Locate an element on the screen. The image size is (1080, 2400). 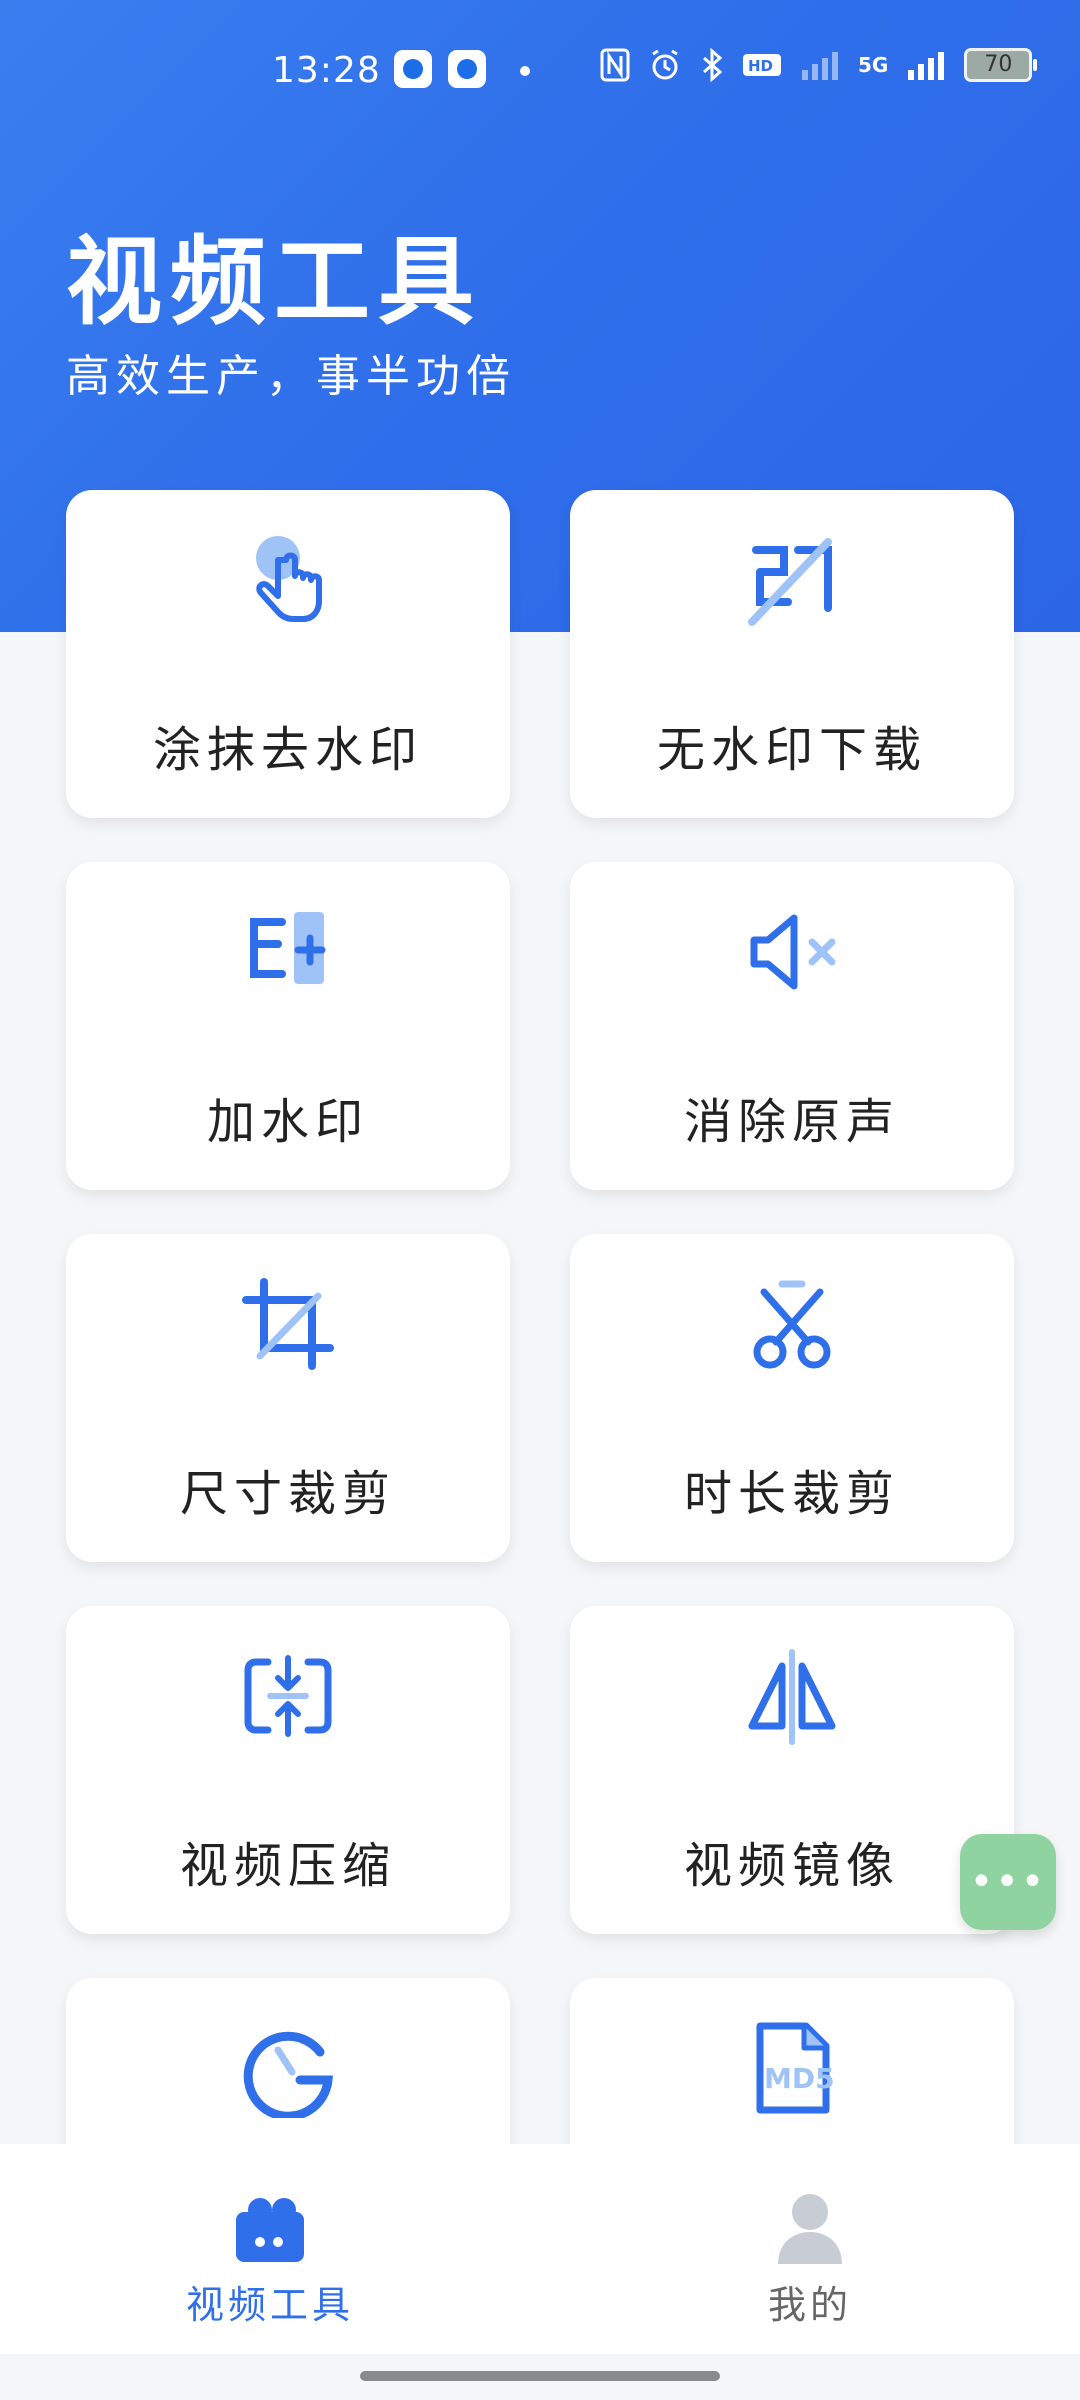
user-icon is located at coordinates (810, 2229).